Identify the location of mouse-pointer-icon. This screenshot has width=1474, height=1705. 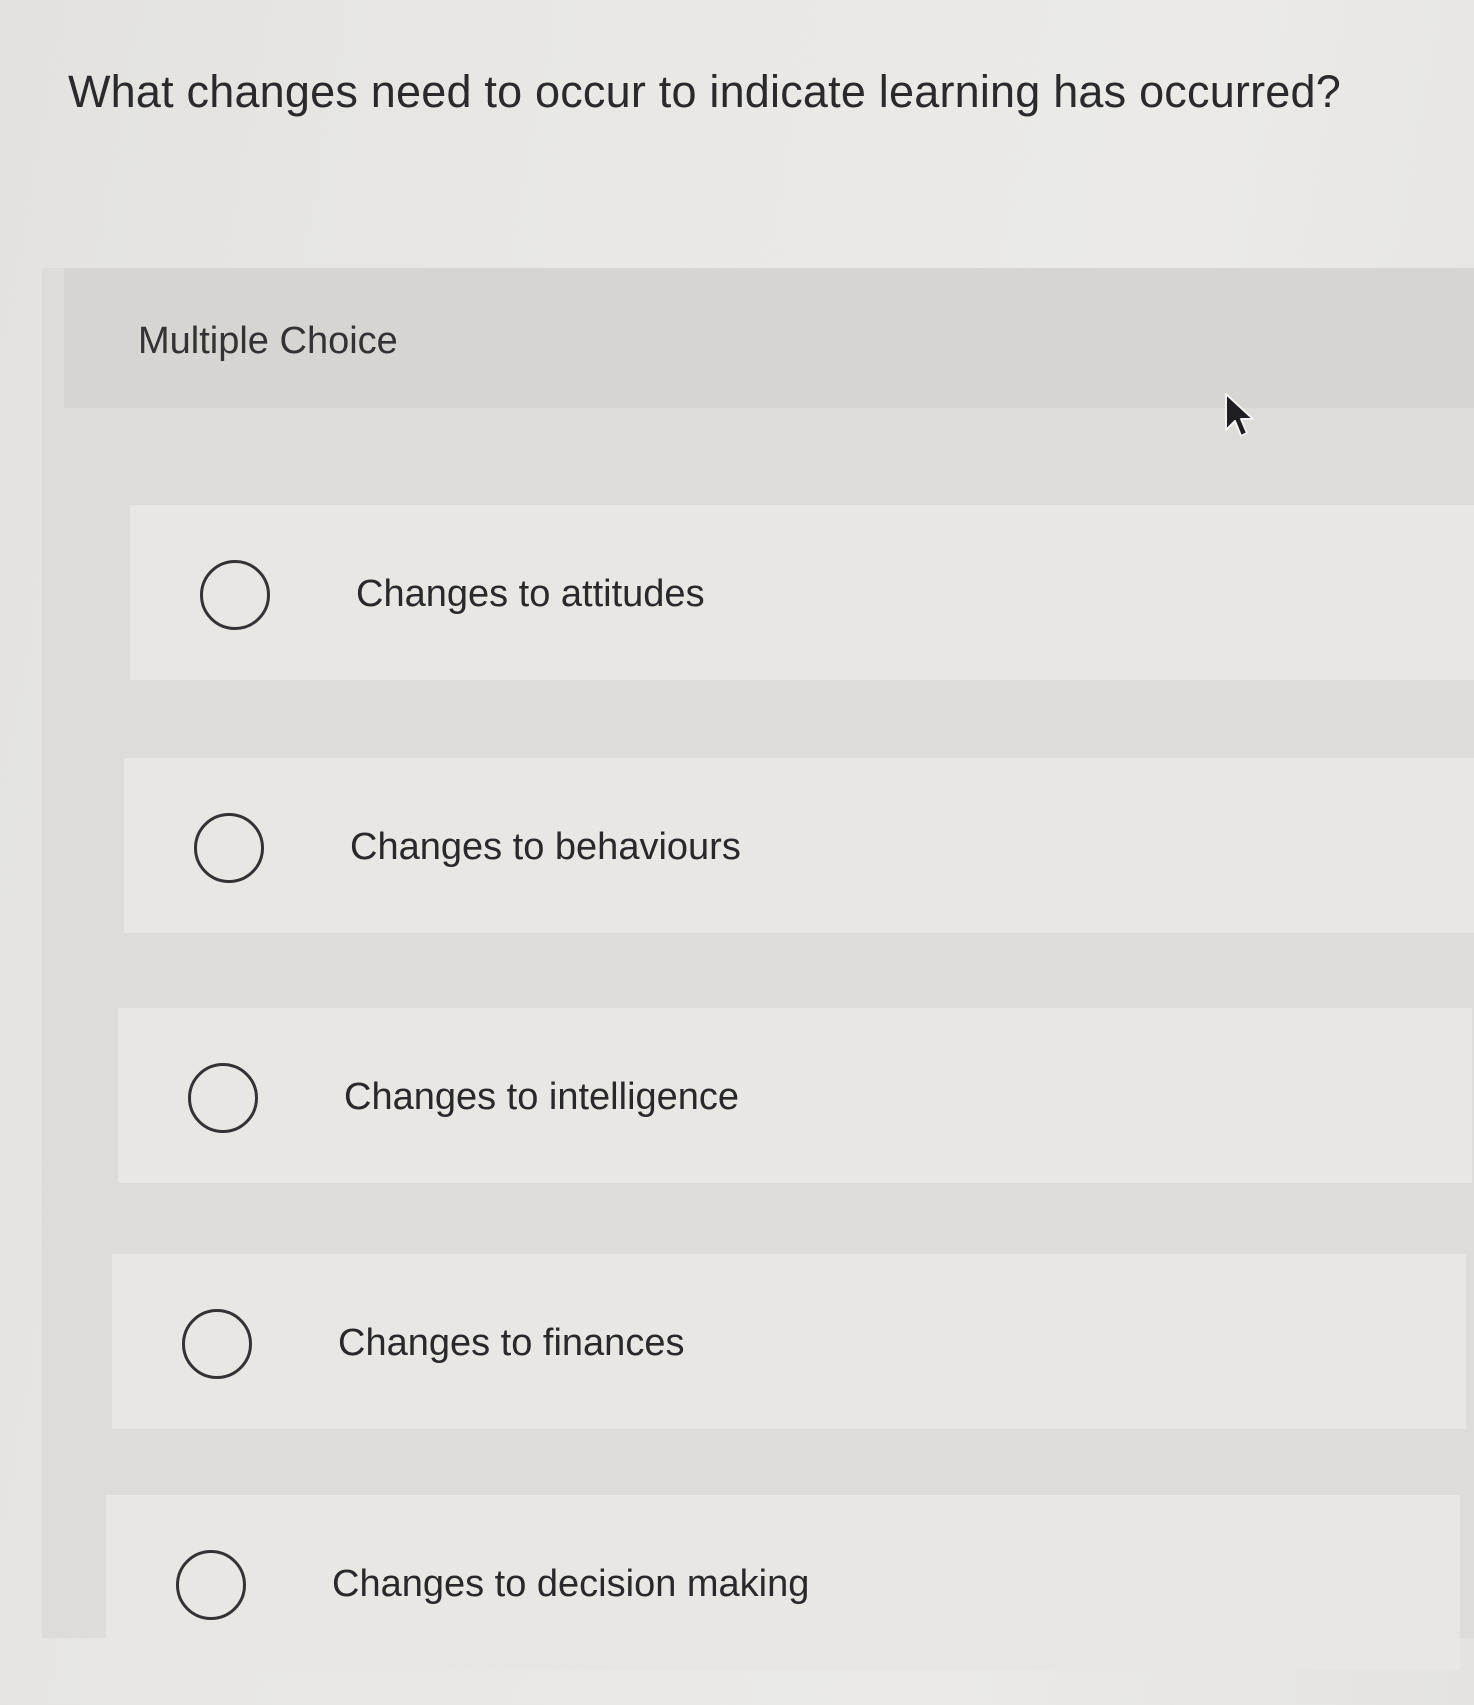
(1239, 415).